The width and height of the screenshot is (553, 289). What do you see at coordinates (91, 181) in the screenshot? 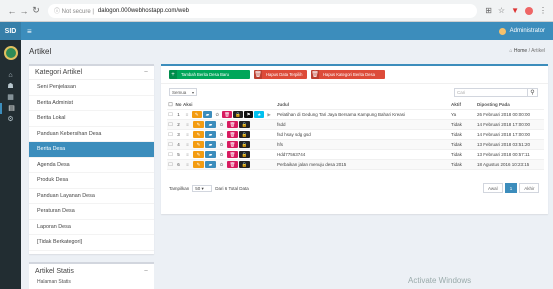
I see `category-item: Produk Desa` at bounding box center [91, 181].